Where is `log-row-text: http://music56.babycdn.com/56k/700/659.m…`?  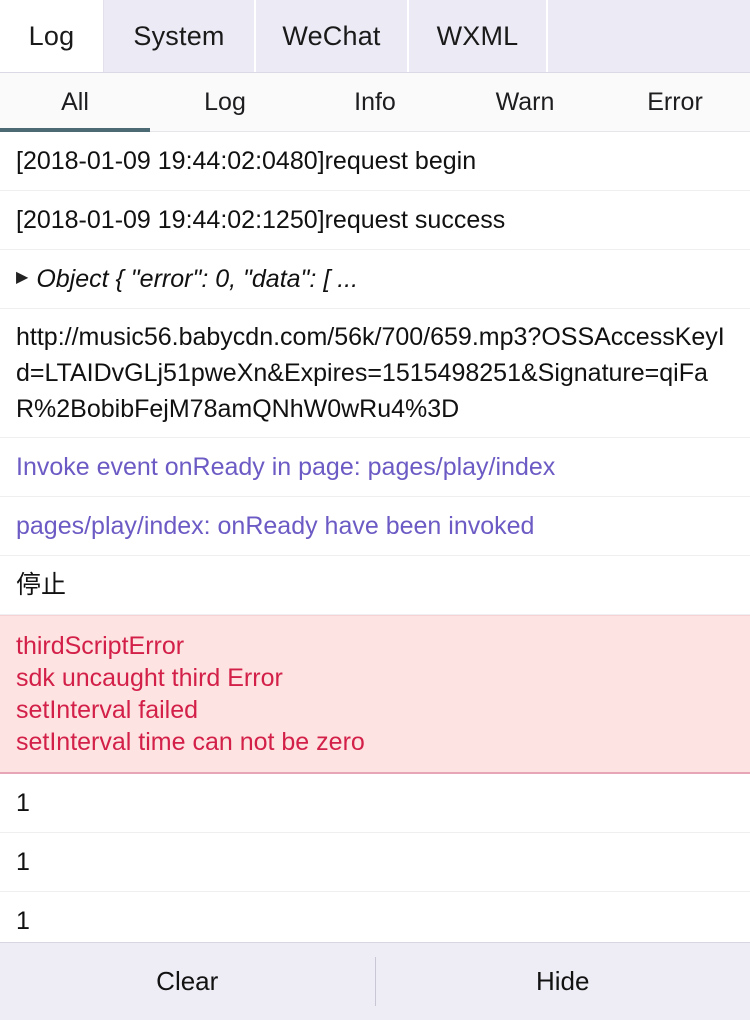
log-row-text: http://music56.babycdn.com/56k/700/659.m… is located at coordinates (370, 373).